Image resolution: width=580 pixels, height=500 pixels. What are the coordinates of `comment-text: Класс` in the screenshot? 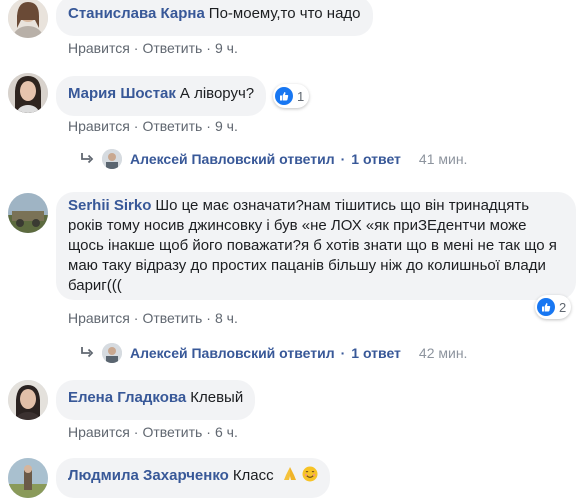 It's located at (253, 475).